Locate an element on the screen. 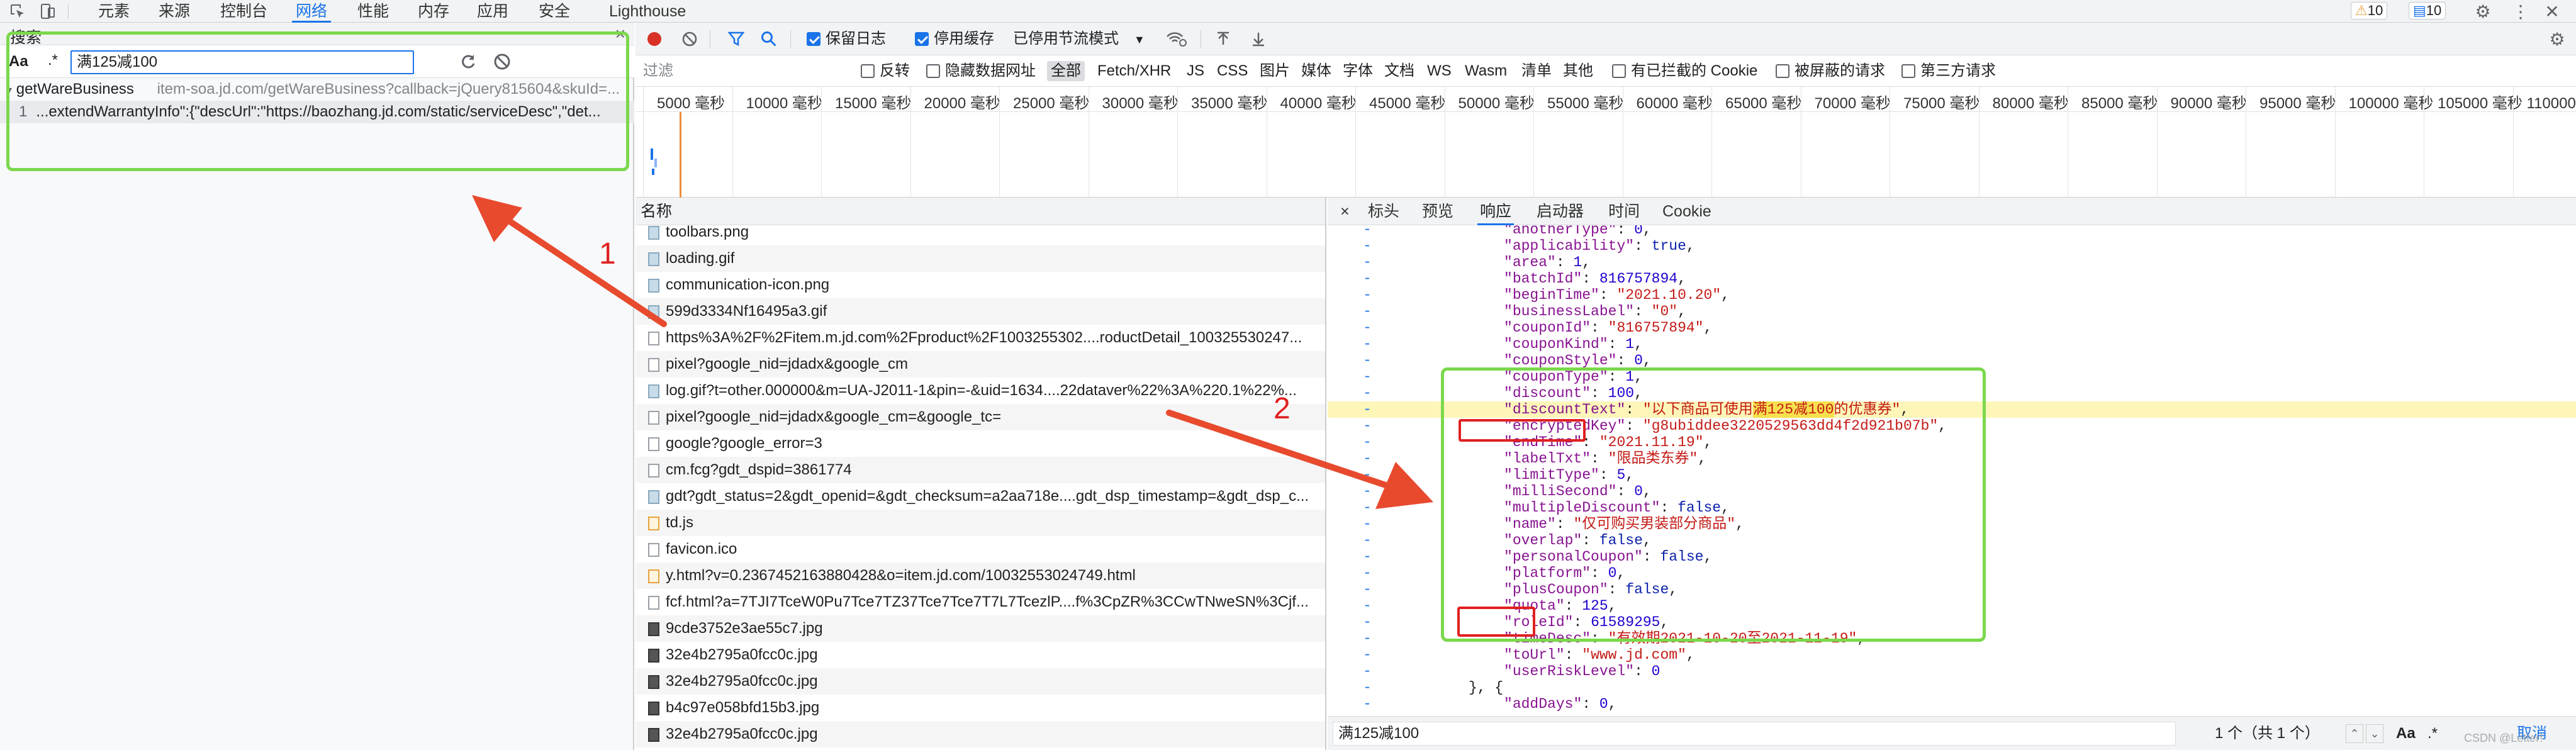 This screenshot has width=2576, height=750. network-settings-gear-icon: ⚙ is located at coordinates (2557, 39).